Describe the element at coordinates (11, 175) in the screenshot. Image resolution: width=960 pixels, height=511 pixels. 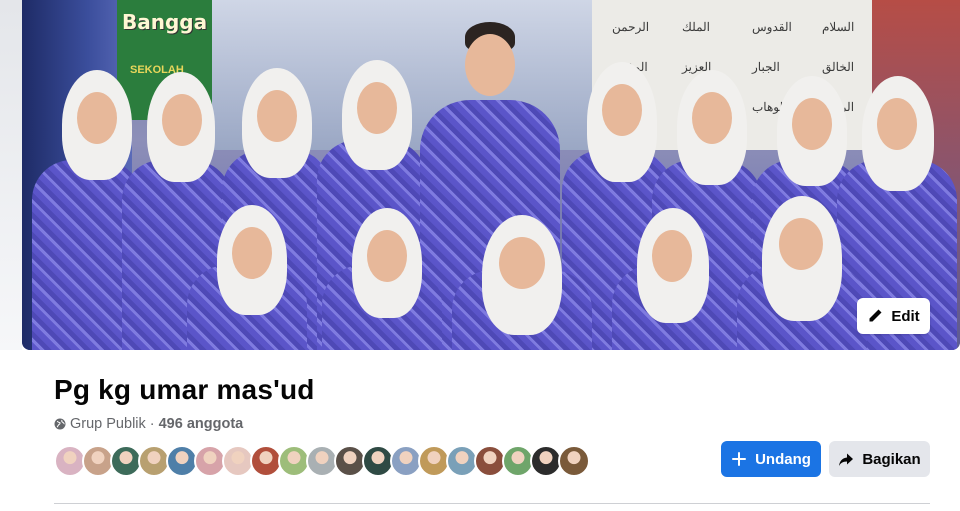
I see `page-background` at that location.